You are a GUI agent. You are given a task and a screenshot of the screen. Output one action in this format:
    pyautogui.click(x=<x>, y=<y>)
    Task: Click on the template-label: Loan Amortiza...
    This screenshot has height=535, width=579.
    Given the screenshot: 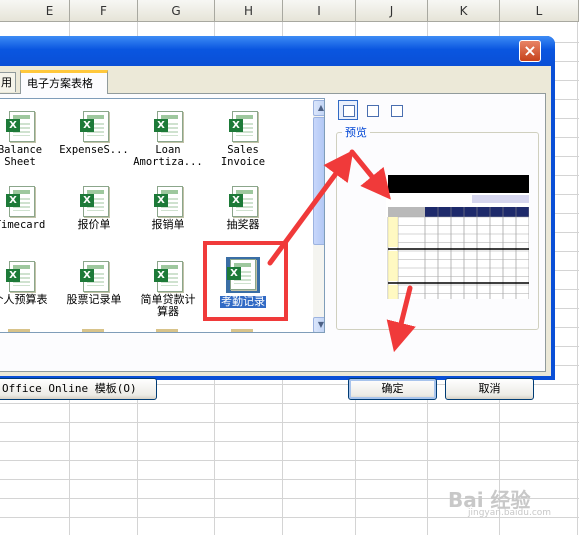 What is the action you would take?
    pyautogui.click(x=168, y=156)
    